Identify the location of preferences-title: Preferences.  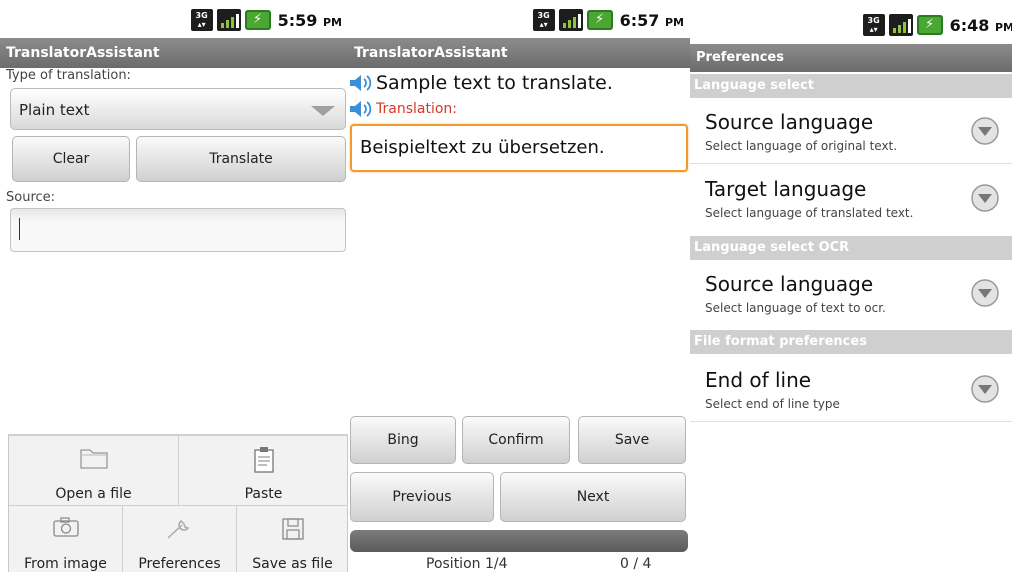
(851, 58).